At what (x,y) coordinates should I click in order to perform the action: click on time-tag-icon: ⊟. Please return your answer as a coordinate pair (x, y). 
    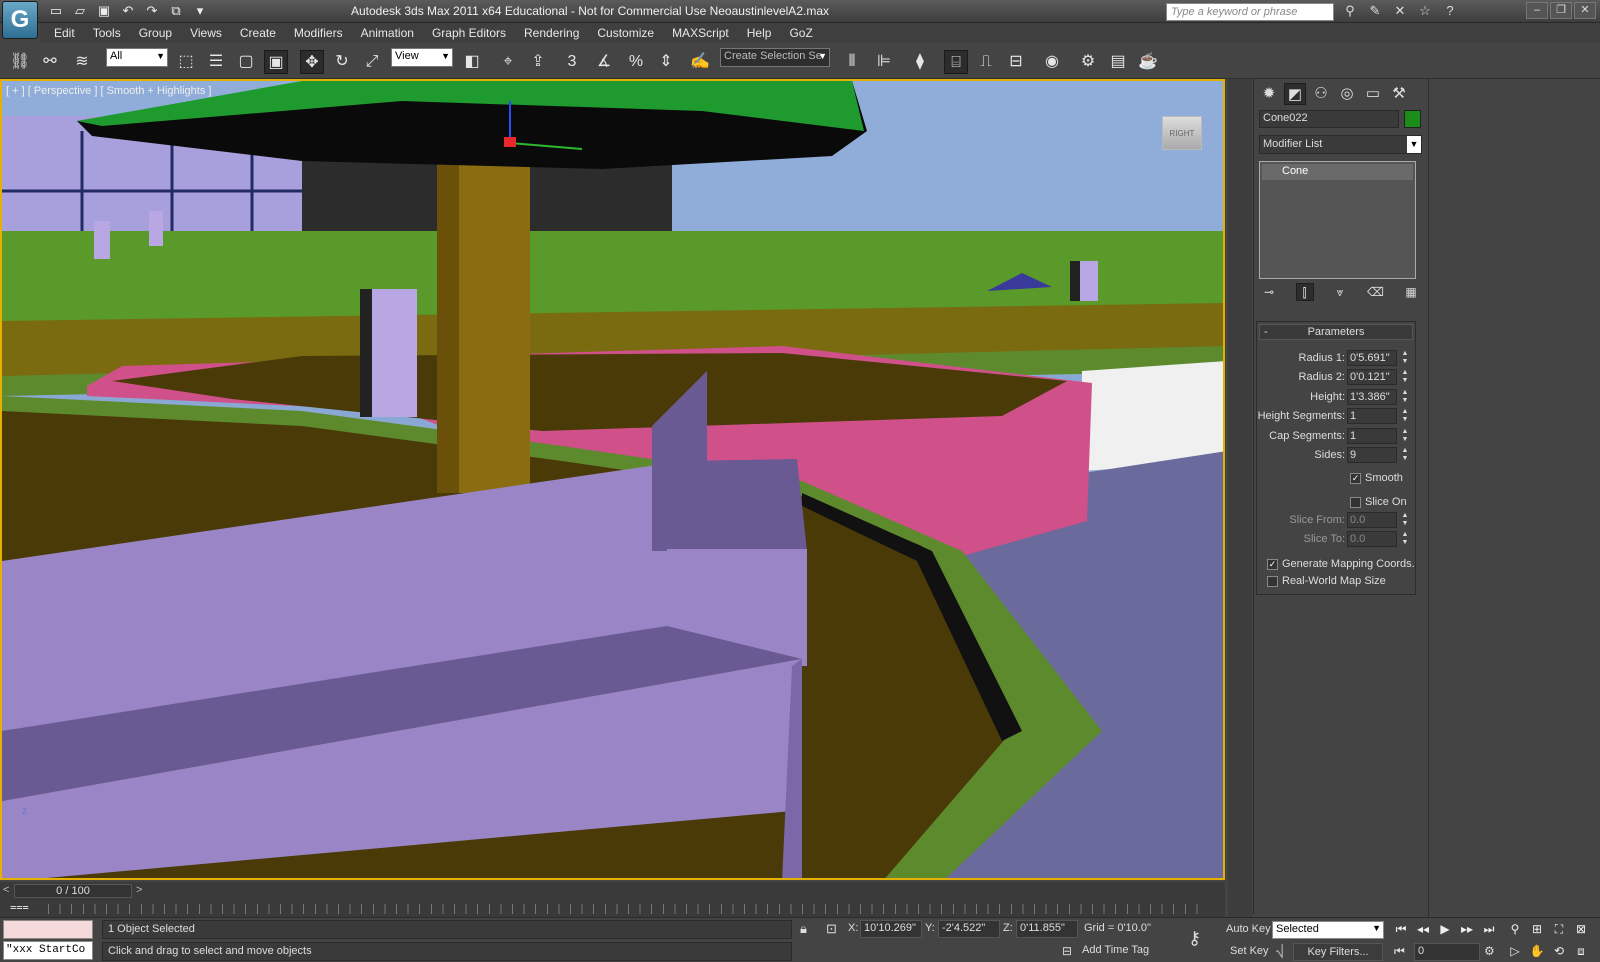
    Looking at the image, I should click on (1067, 951).